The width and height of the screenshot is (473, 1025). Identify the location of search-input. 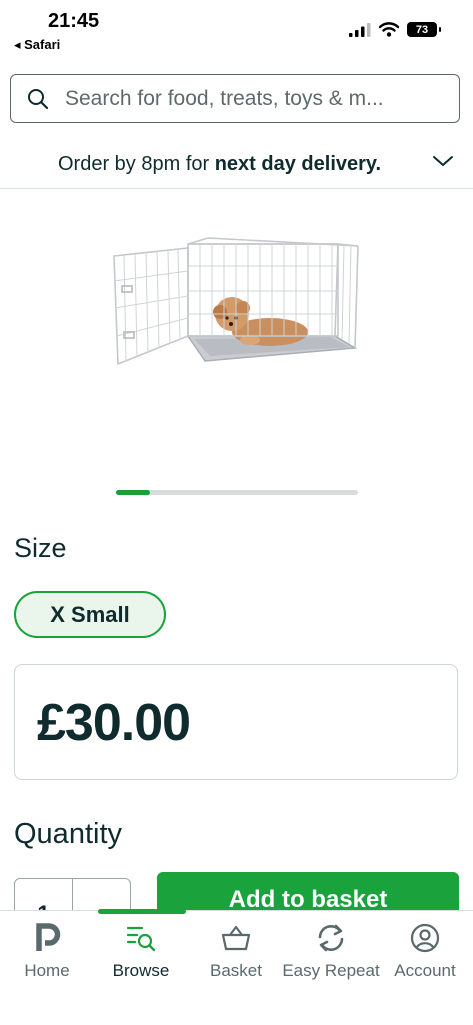
(250, 98).